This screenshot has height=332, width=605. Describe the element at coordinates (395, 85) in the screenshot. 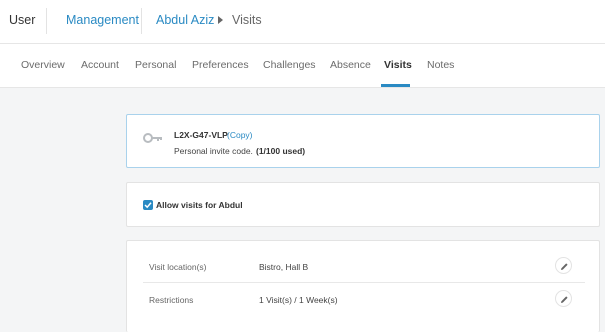

I see `active-tab-indicator` at that location.